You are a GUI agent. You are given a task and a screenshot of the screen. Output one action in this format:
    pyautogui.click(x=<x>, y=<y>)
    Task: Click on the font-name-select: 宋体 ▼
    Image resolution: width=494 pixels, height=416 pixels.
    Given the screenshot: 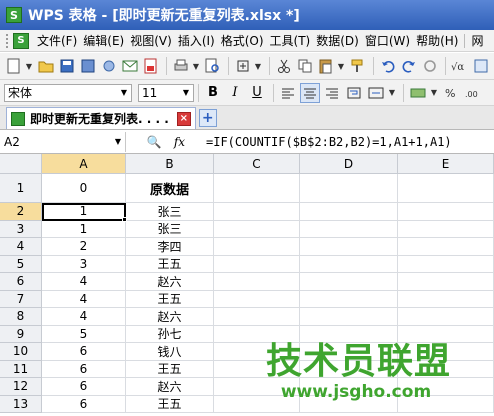 What is the action you would take?
    pyautogui.click(x=68, y=92)
    